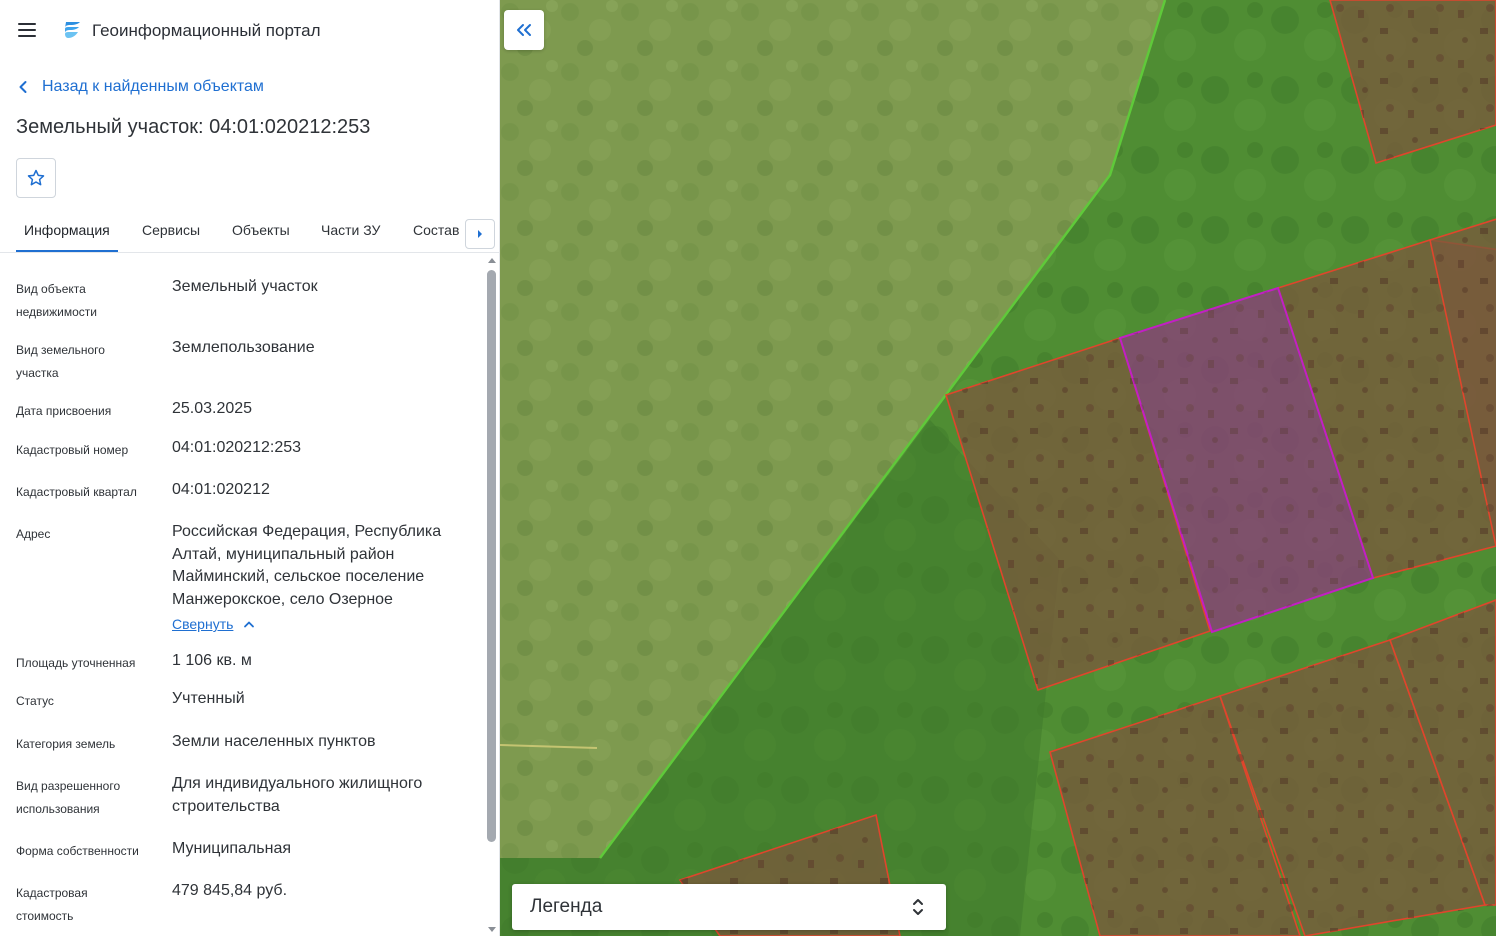 This screenshot has height=936, width=1496. Describe the element at coordinates (64, 411) in the screenshot. I see `info-label: Дата присвоения` at that location.